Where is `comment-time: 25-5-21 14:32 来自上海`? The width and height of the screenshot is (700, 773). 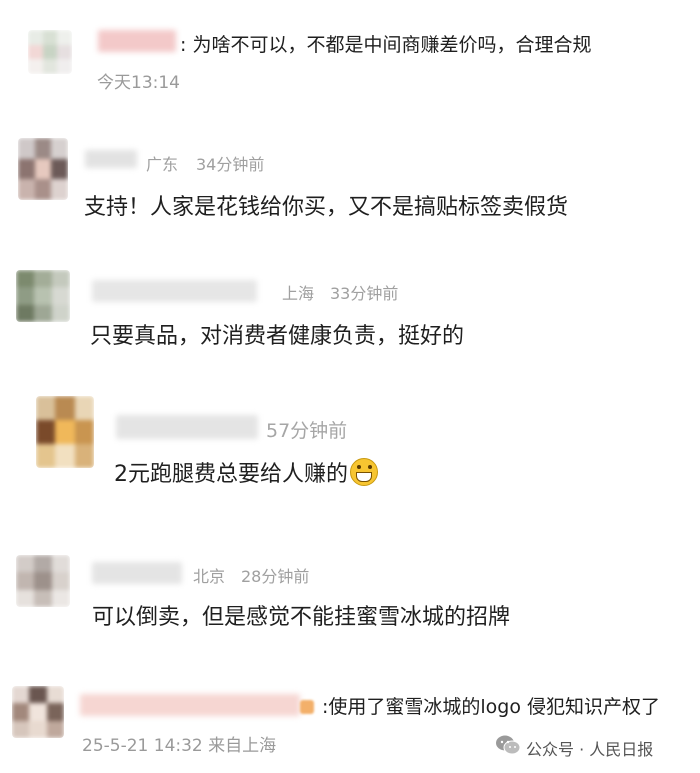
comment-time: 25-5-21 14:32 来自上海 is located at coordinates (179, 746).